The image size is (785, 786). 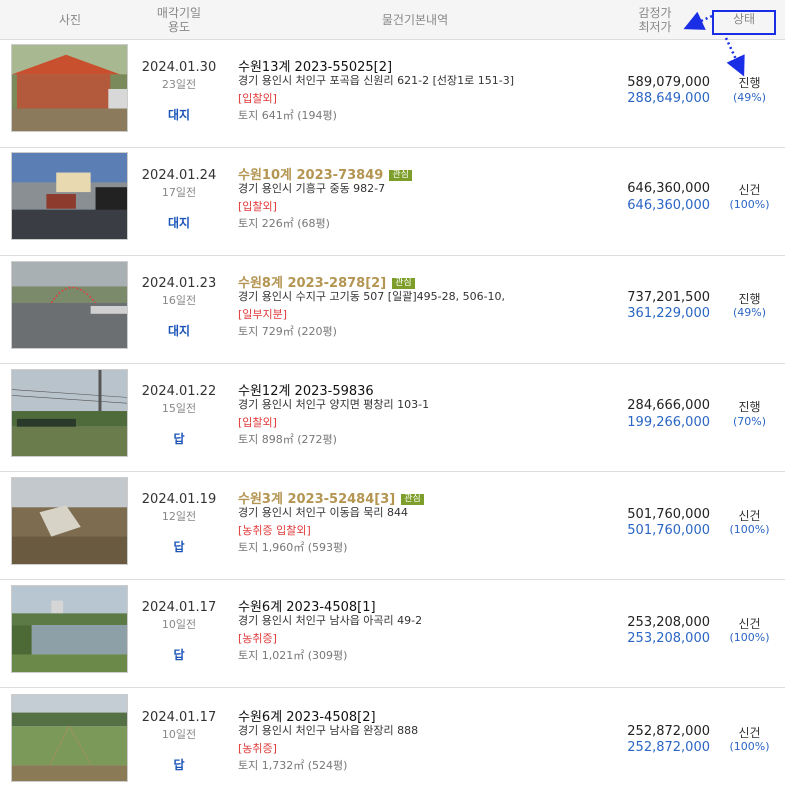 I want to click on minimum-price: 199,266,000, so click(x=668, y=422).